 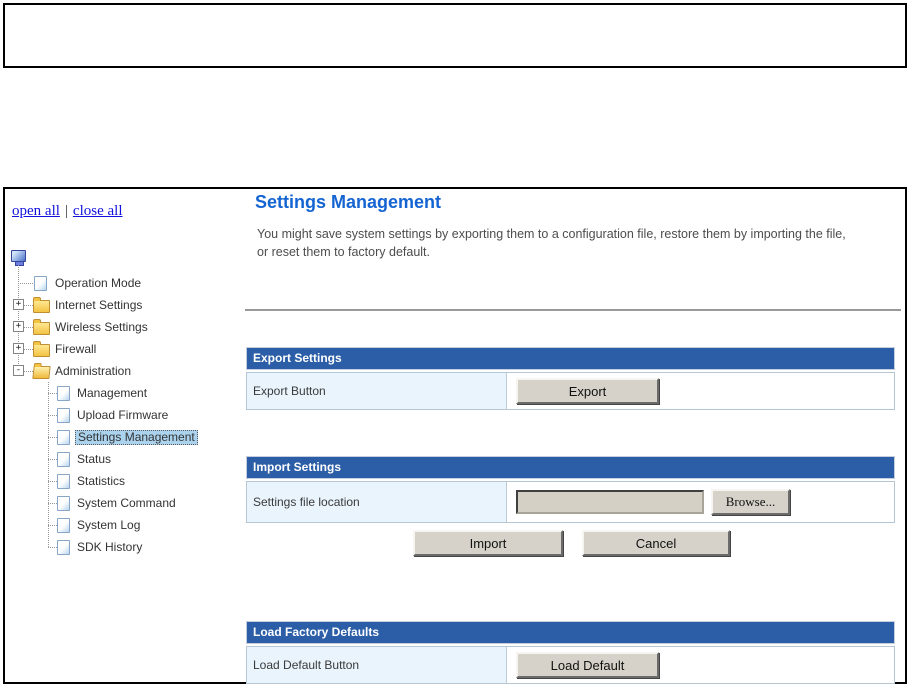 I want to click on tree-item-system-log: System Log, so click(x=128, y=525).